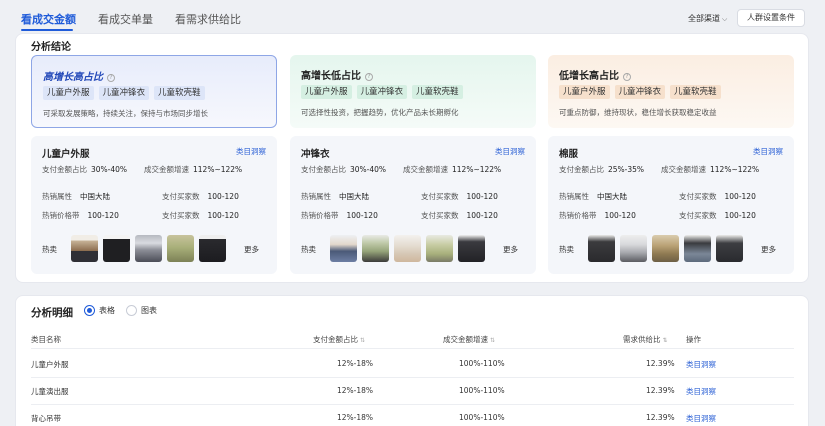  Describe the element at coordinates (566, 249) in the screenshot. I see `hot-sale-label: 热卖` at that location.